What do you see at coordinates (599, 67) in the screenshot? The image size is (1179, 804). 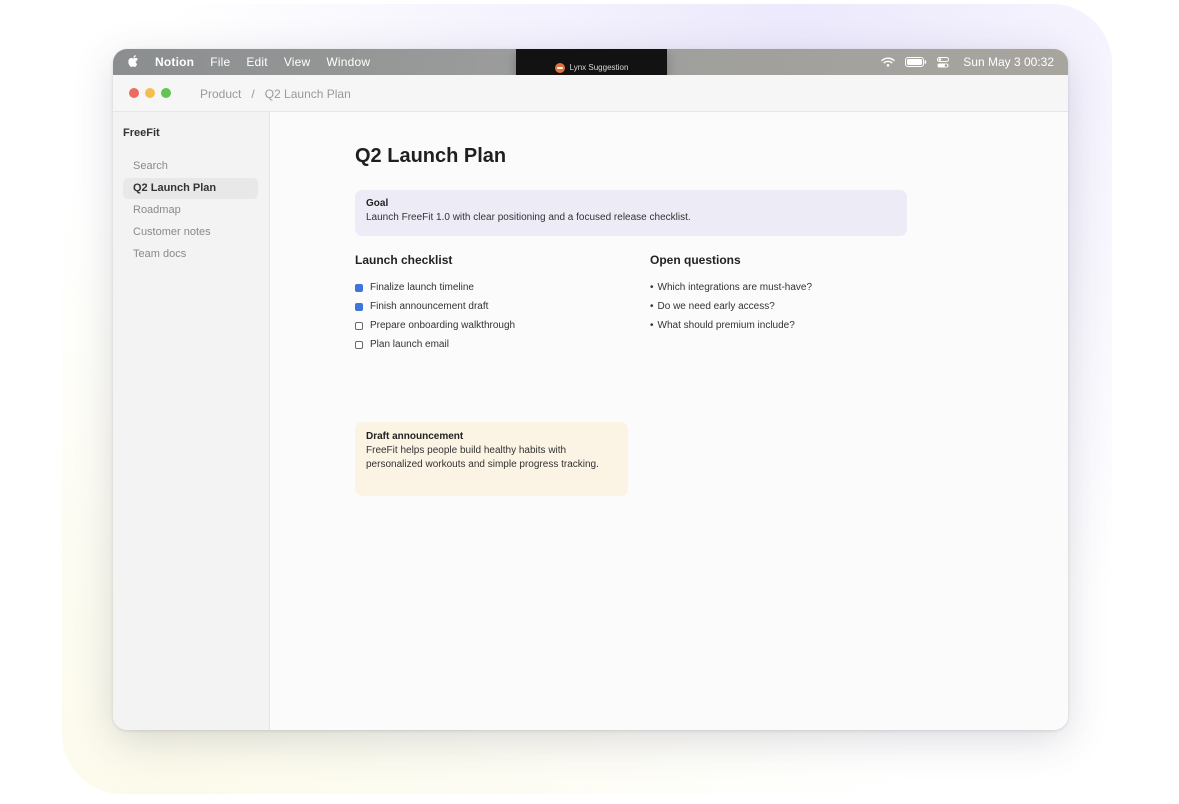 I see `lynx-suggestion-label: Lynx Suggestion` at bounding box center [599, 67].